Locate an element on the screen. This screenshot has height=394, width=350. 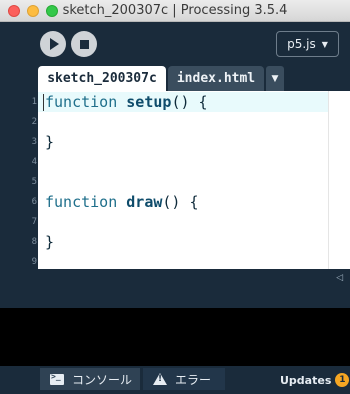
stop-icon is located at coordinates (84, 44).